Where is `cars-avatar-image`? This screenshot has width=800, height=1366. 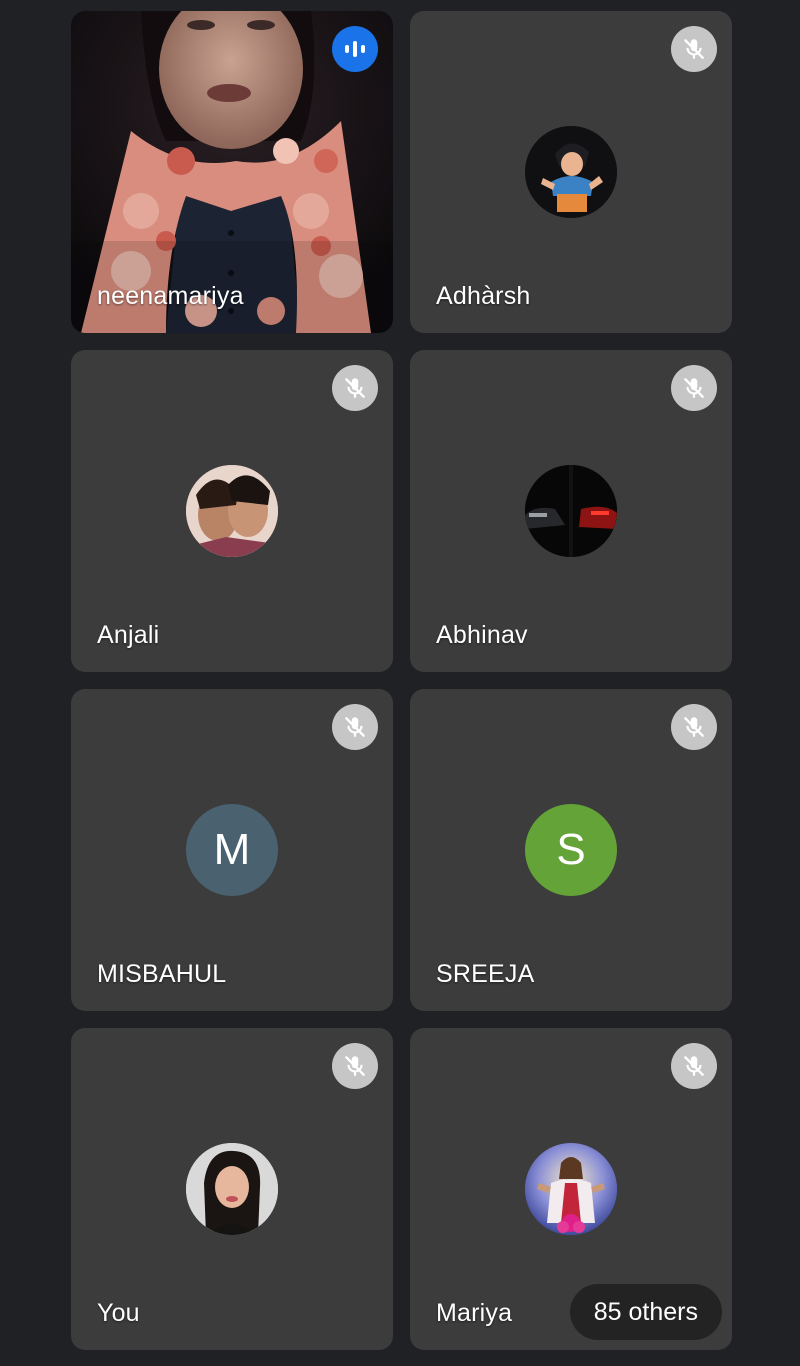 cars-avatar-image is located at coordinates (571, 511).